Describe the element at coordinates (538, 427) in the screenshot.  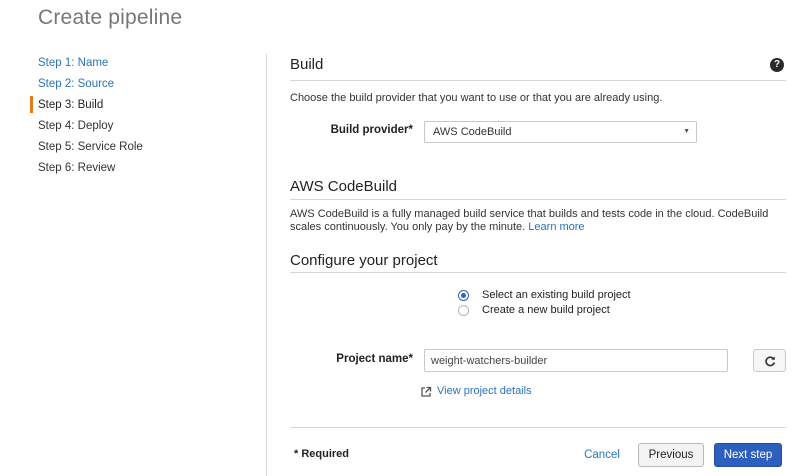
I see `footer-divider` at that location.